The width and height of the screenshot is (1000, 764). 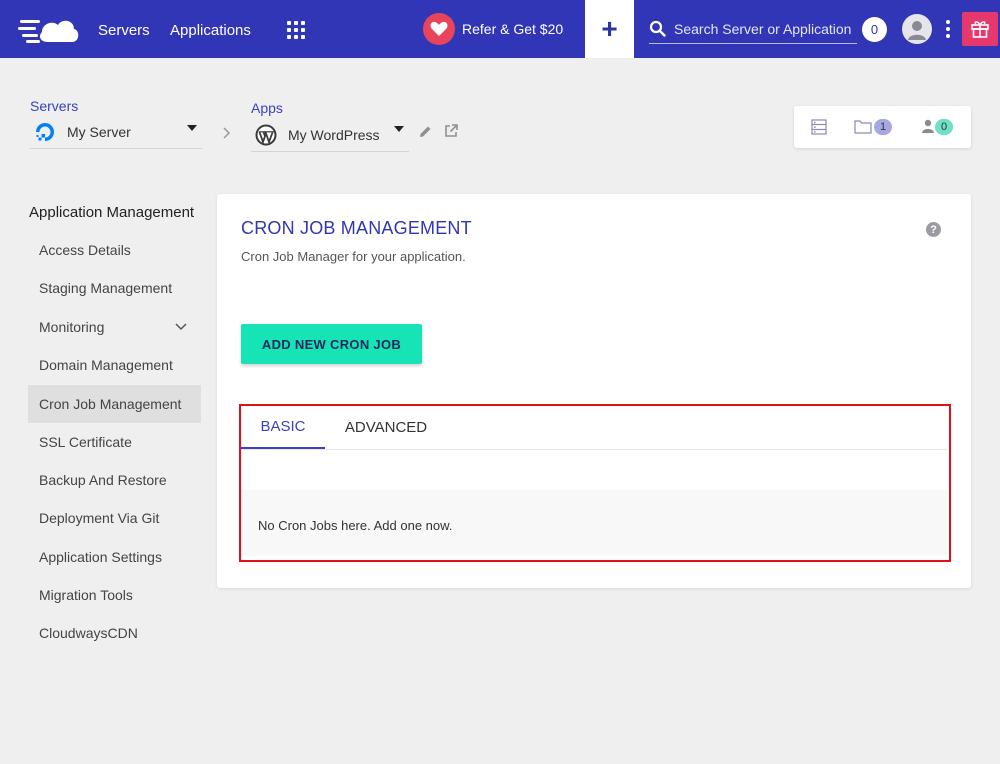 What do you see at coordinates (88, 633) in the screenshot?
I see `sidebar-item-label: CloudwaysCDN` at bounding box center [88, 633].